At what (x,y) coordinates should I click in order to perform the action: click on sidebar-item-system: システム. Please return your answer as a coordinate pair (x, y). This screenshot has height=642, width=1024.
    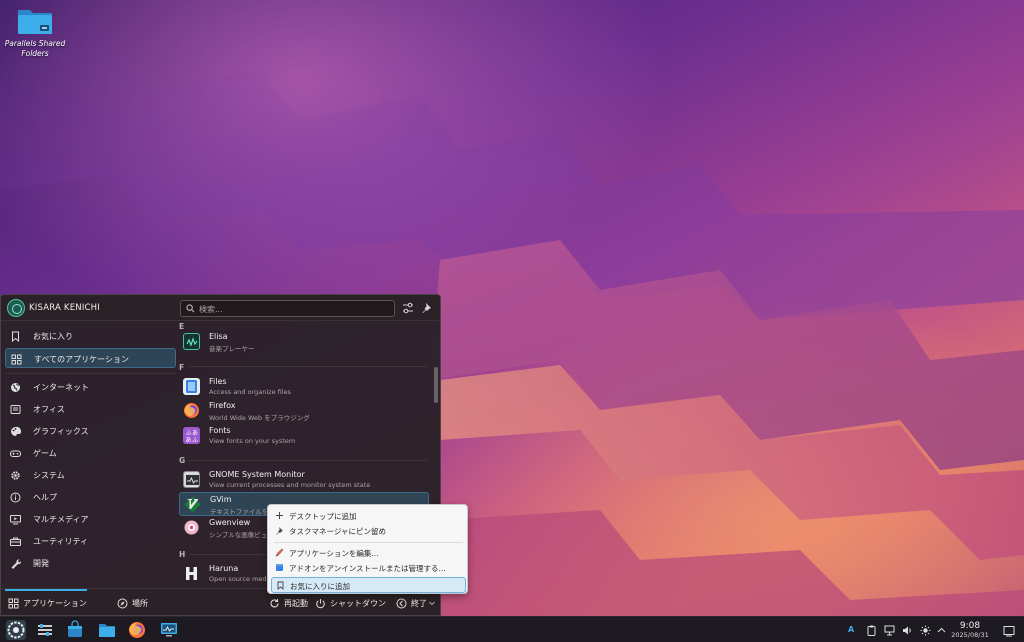
    Looking at the image, I should click on (90, 475).